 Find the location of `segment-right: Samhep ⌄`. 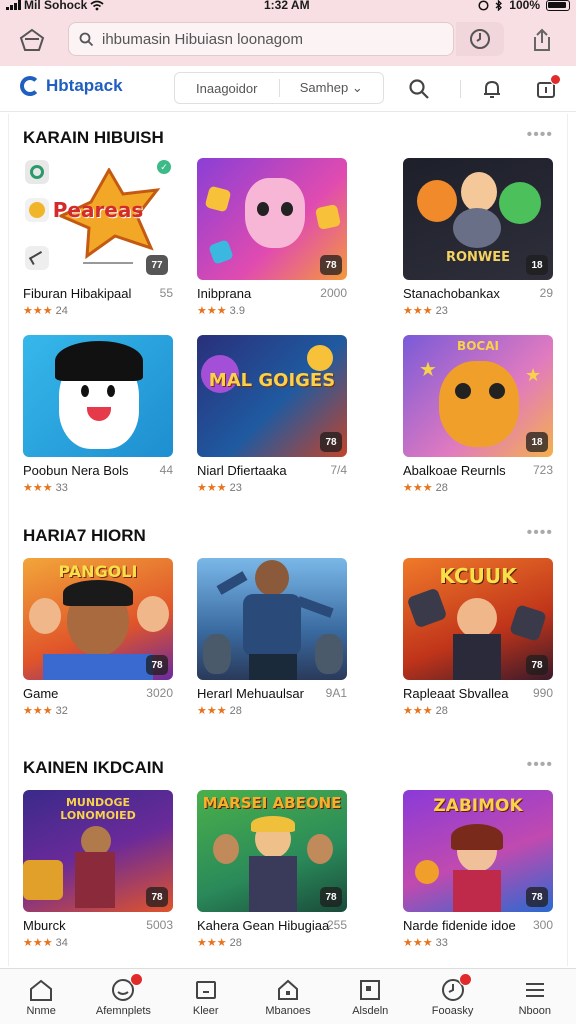

segment-right: Samhep ⌄ is located at coordinates (332, 88).